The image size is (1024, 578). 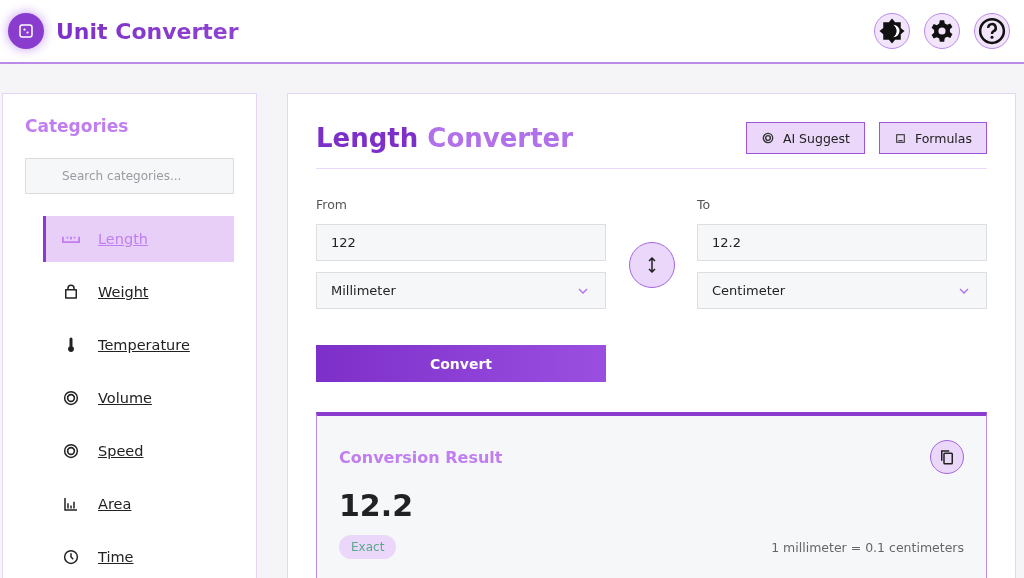 I want to click on to-unit-dropdown: Centimeter, so click(x=842, y=290).